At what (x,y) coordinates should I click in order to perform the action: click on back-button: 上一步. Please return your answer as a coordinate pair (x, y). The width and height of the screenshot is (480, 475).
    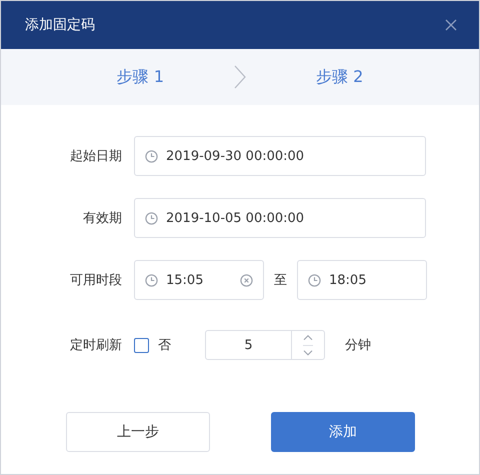
    Looking at the image, I should click on (138, 432).